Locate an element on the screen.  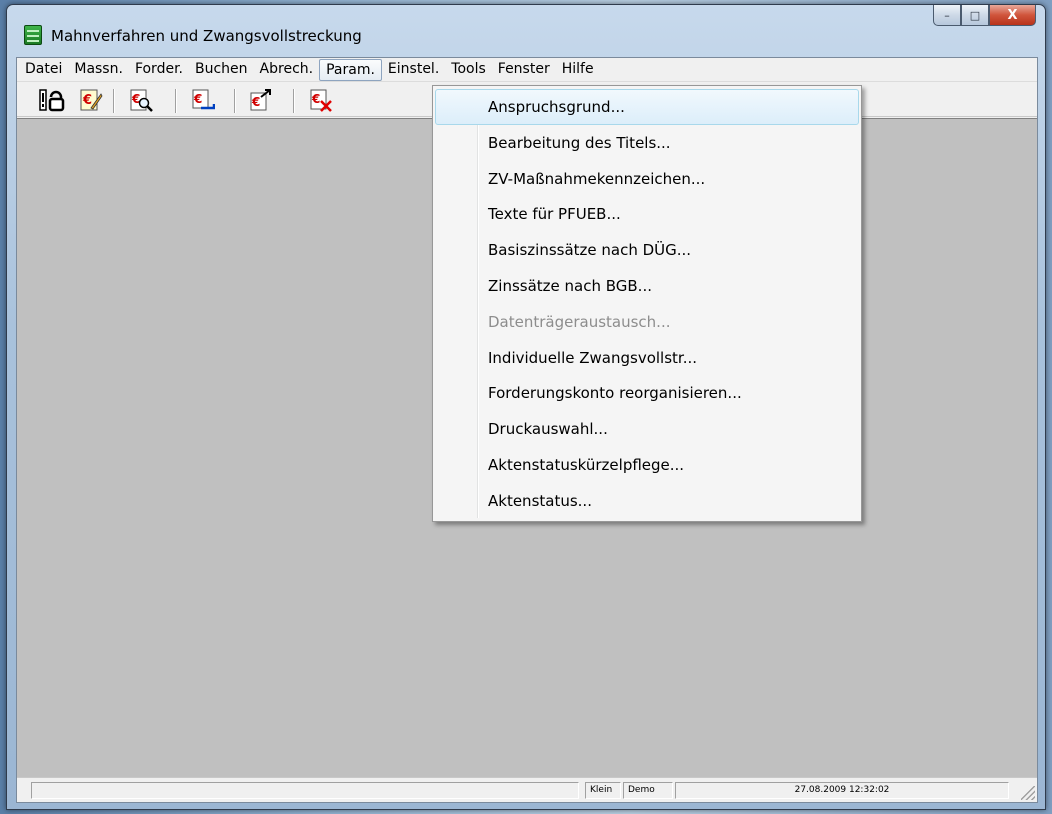
status-message-panel is located at coordinates (305, 790).